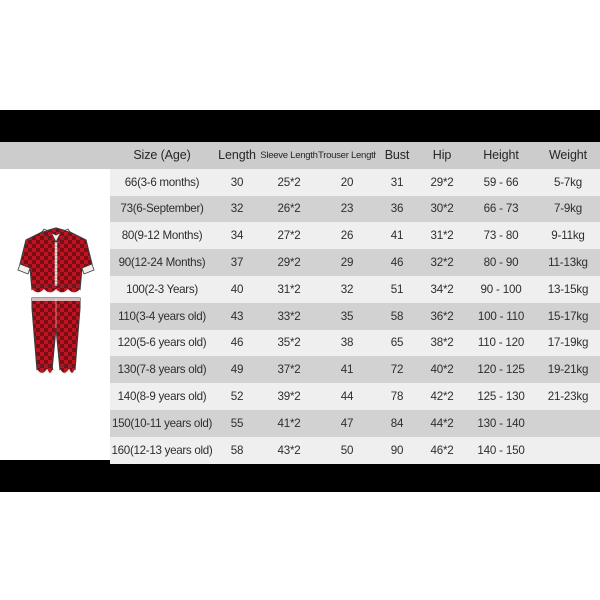  Describe the element at coordinates (237, 289) in the screenshot. I see `cell-length: 40` at that location.